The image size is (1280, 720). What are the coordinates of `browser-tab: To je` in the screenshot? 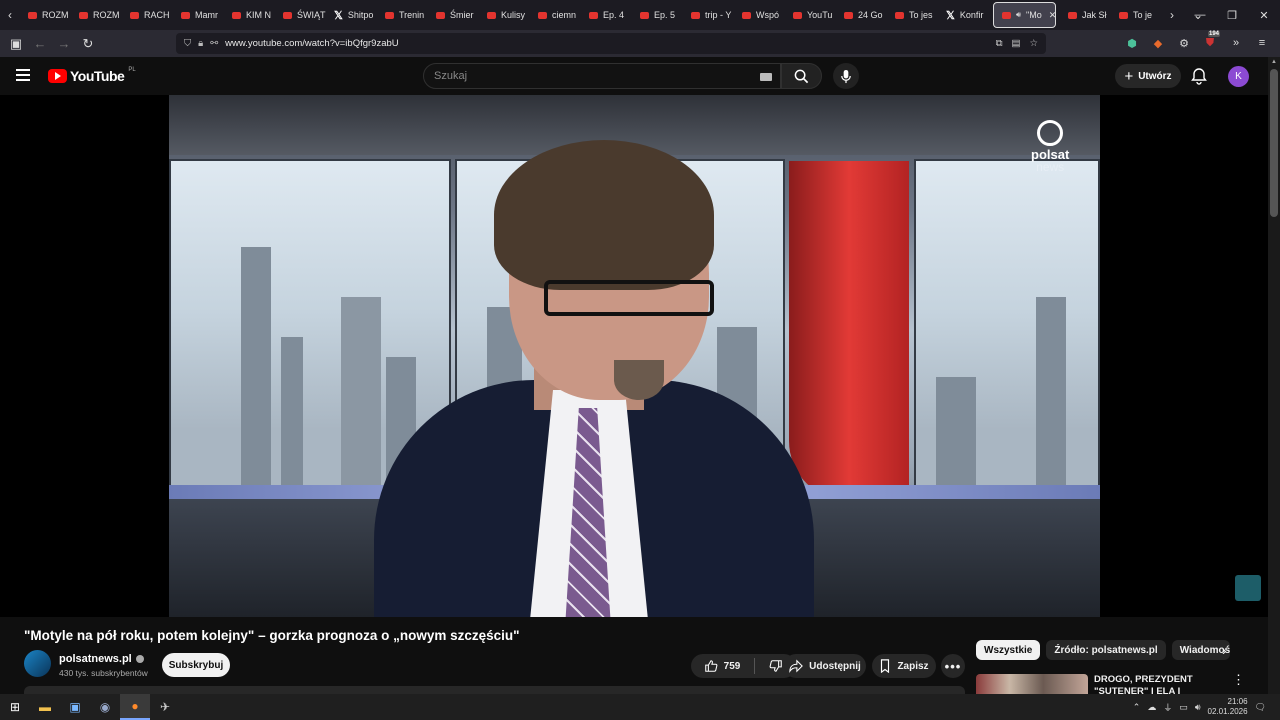 It's located at (1136, 15).